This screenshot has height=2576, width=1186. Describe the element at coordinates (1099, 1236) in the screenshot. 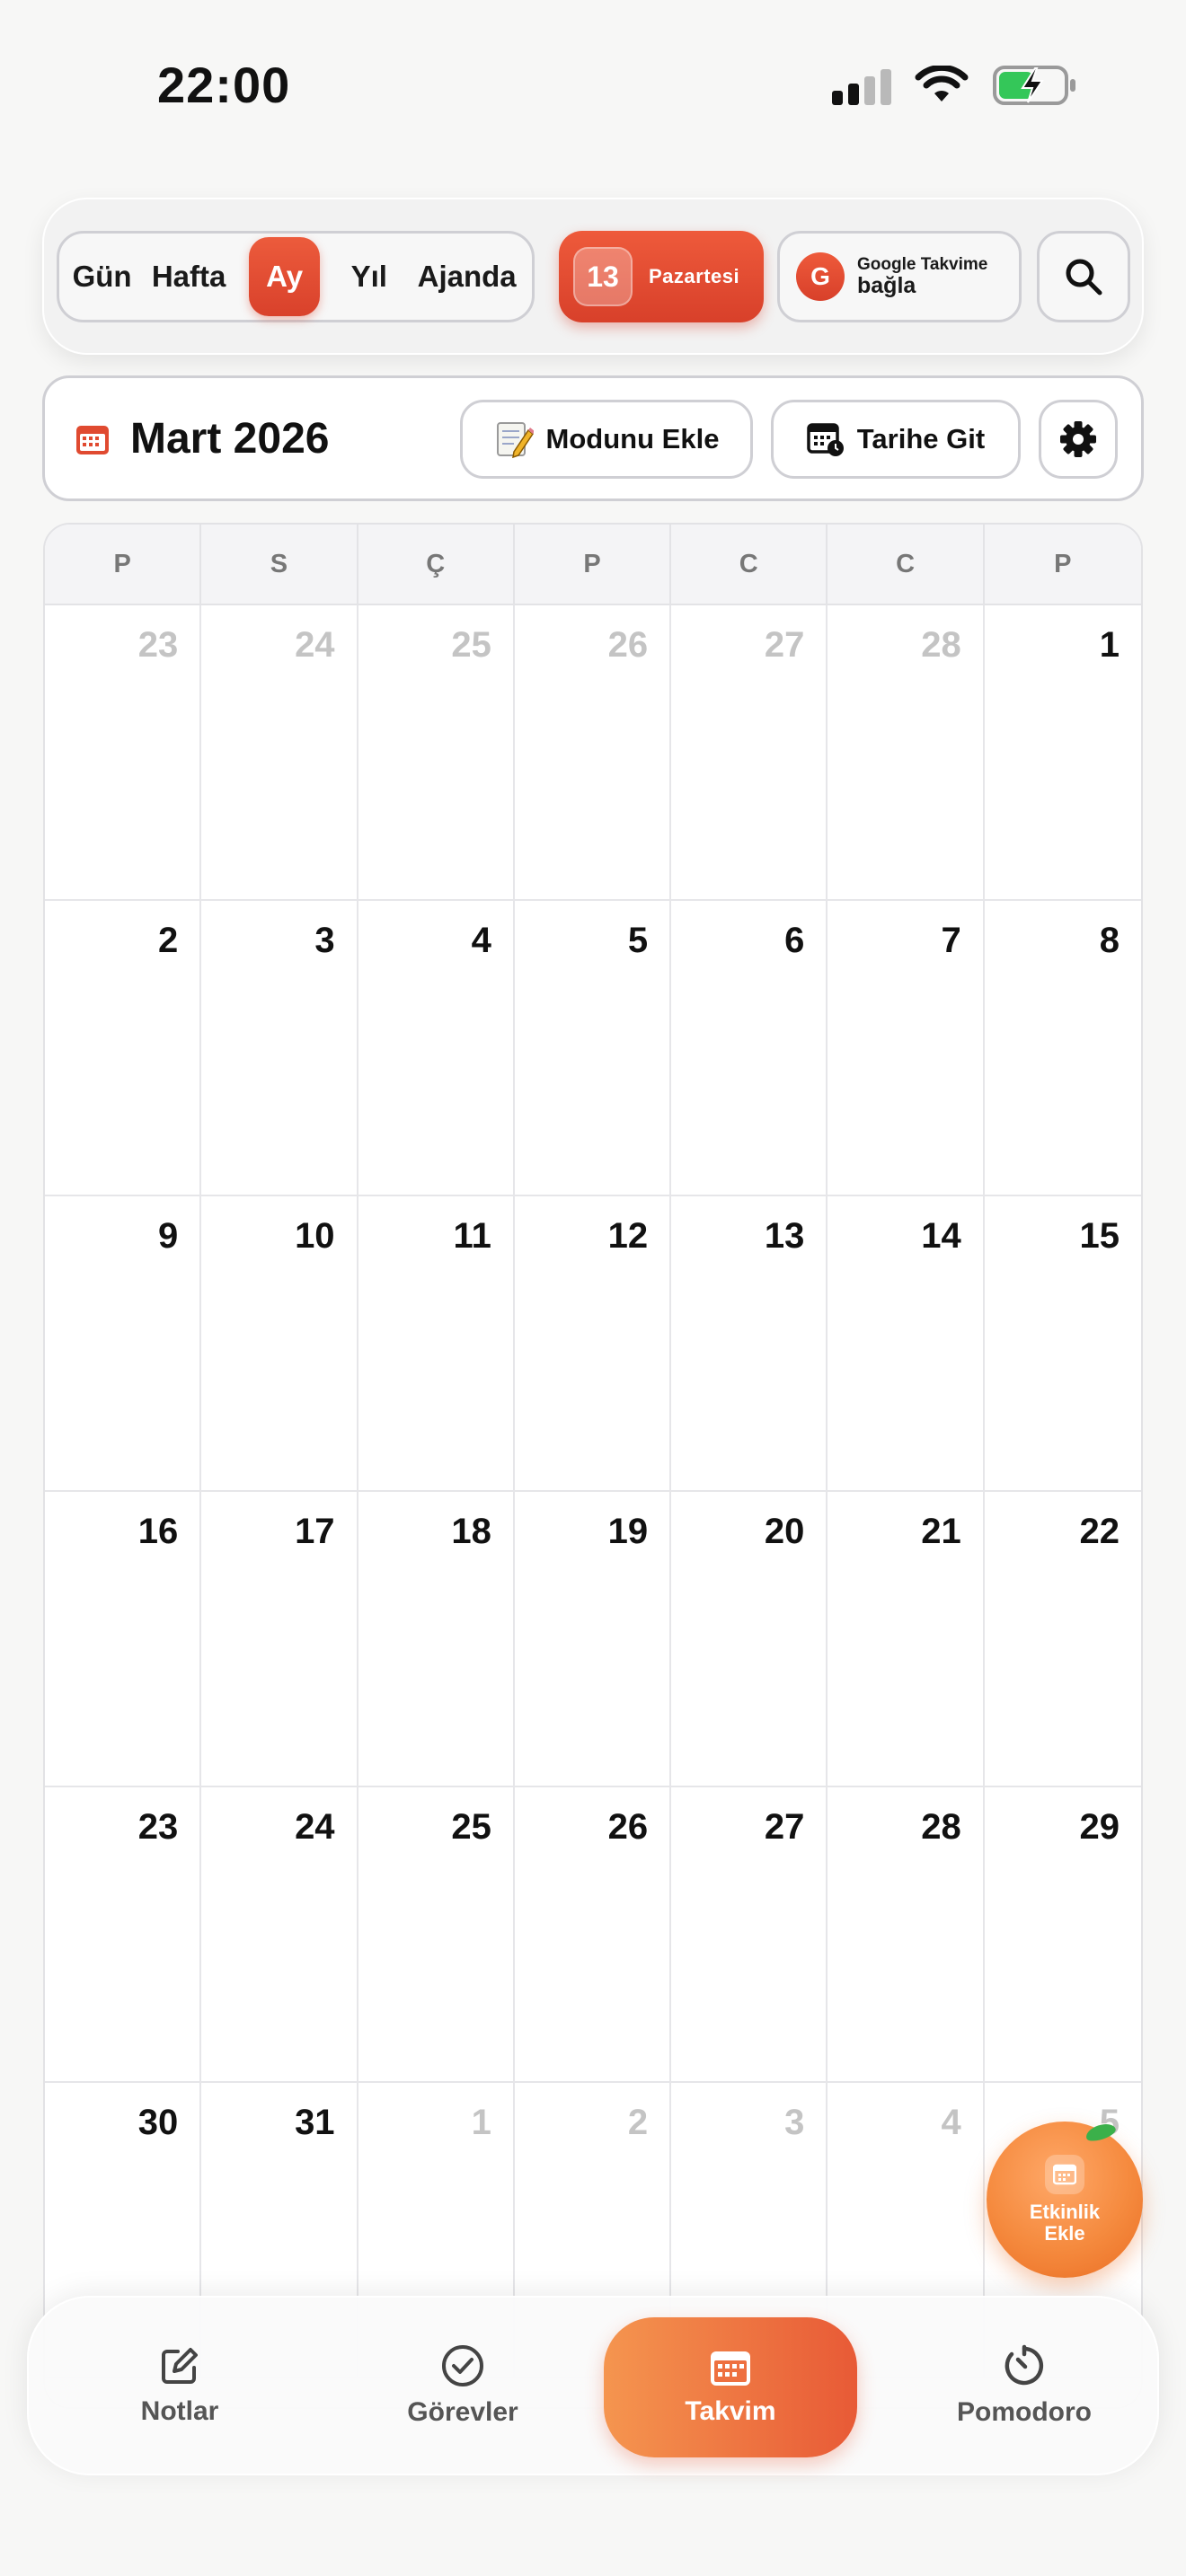

I see `day-number: 15` at that location.